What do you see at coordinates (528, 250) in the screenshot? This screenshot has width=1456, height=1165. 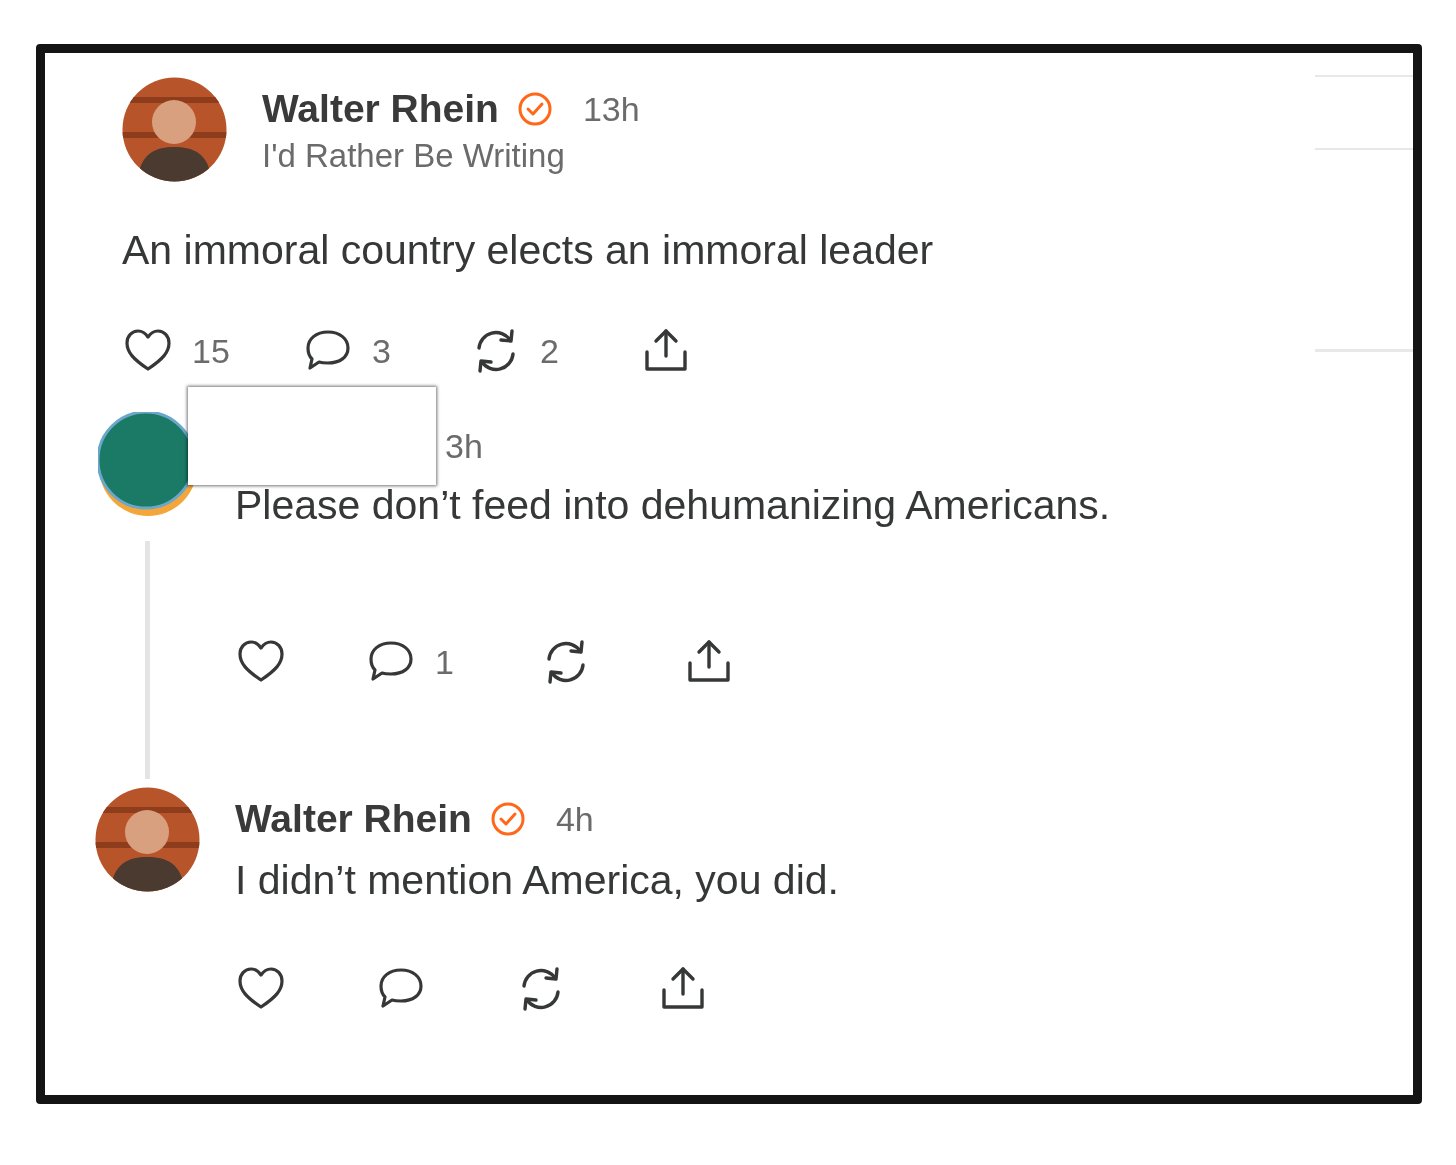 I see `note-text: An immoral country elects an immoral leader` at bounding box center [528, 250].